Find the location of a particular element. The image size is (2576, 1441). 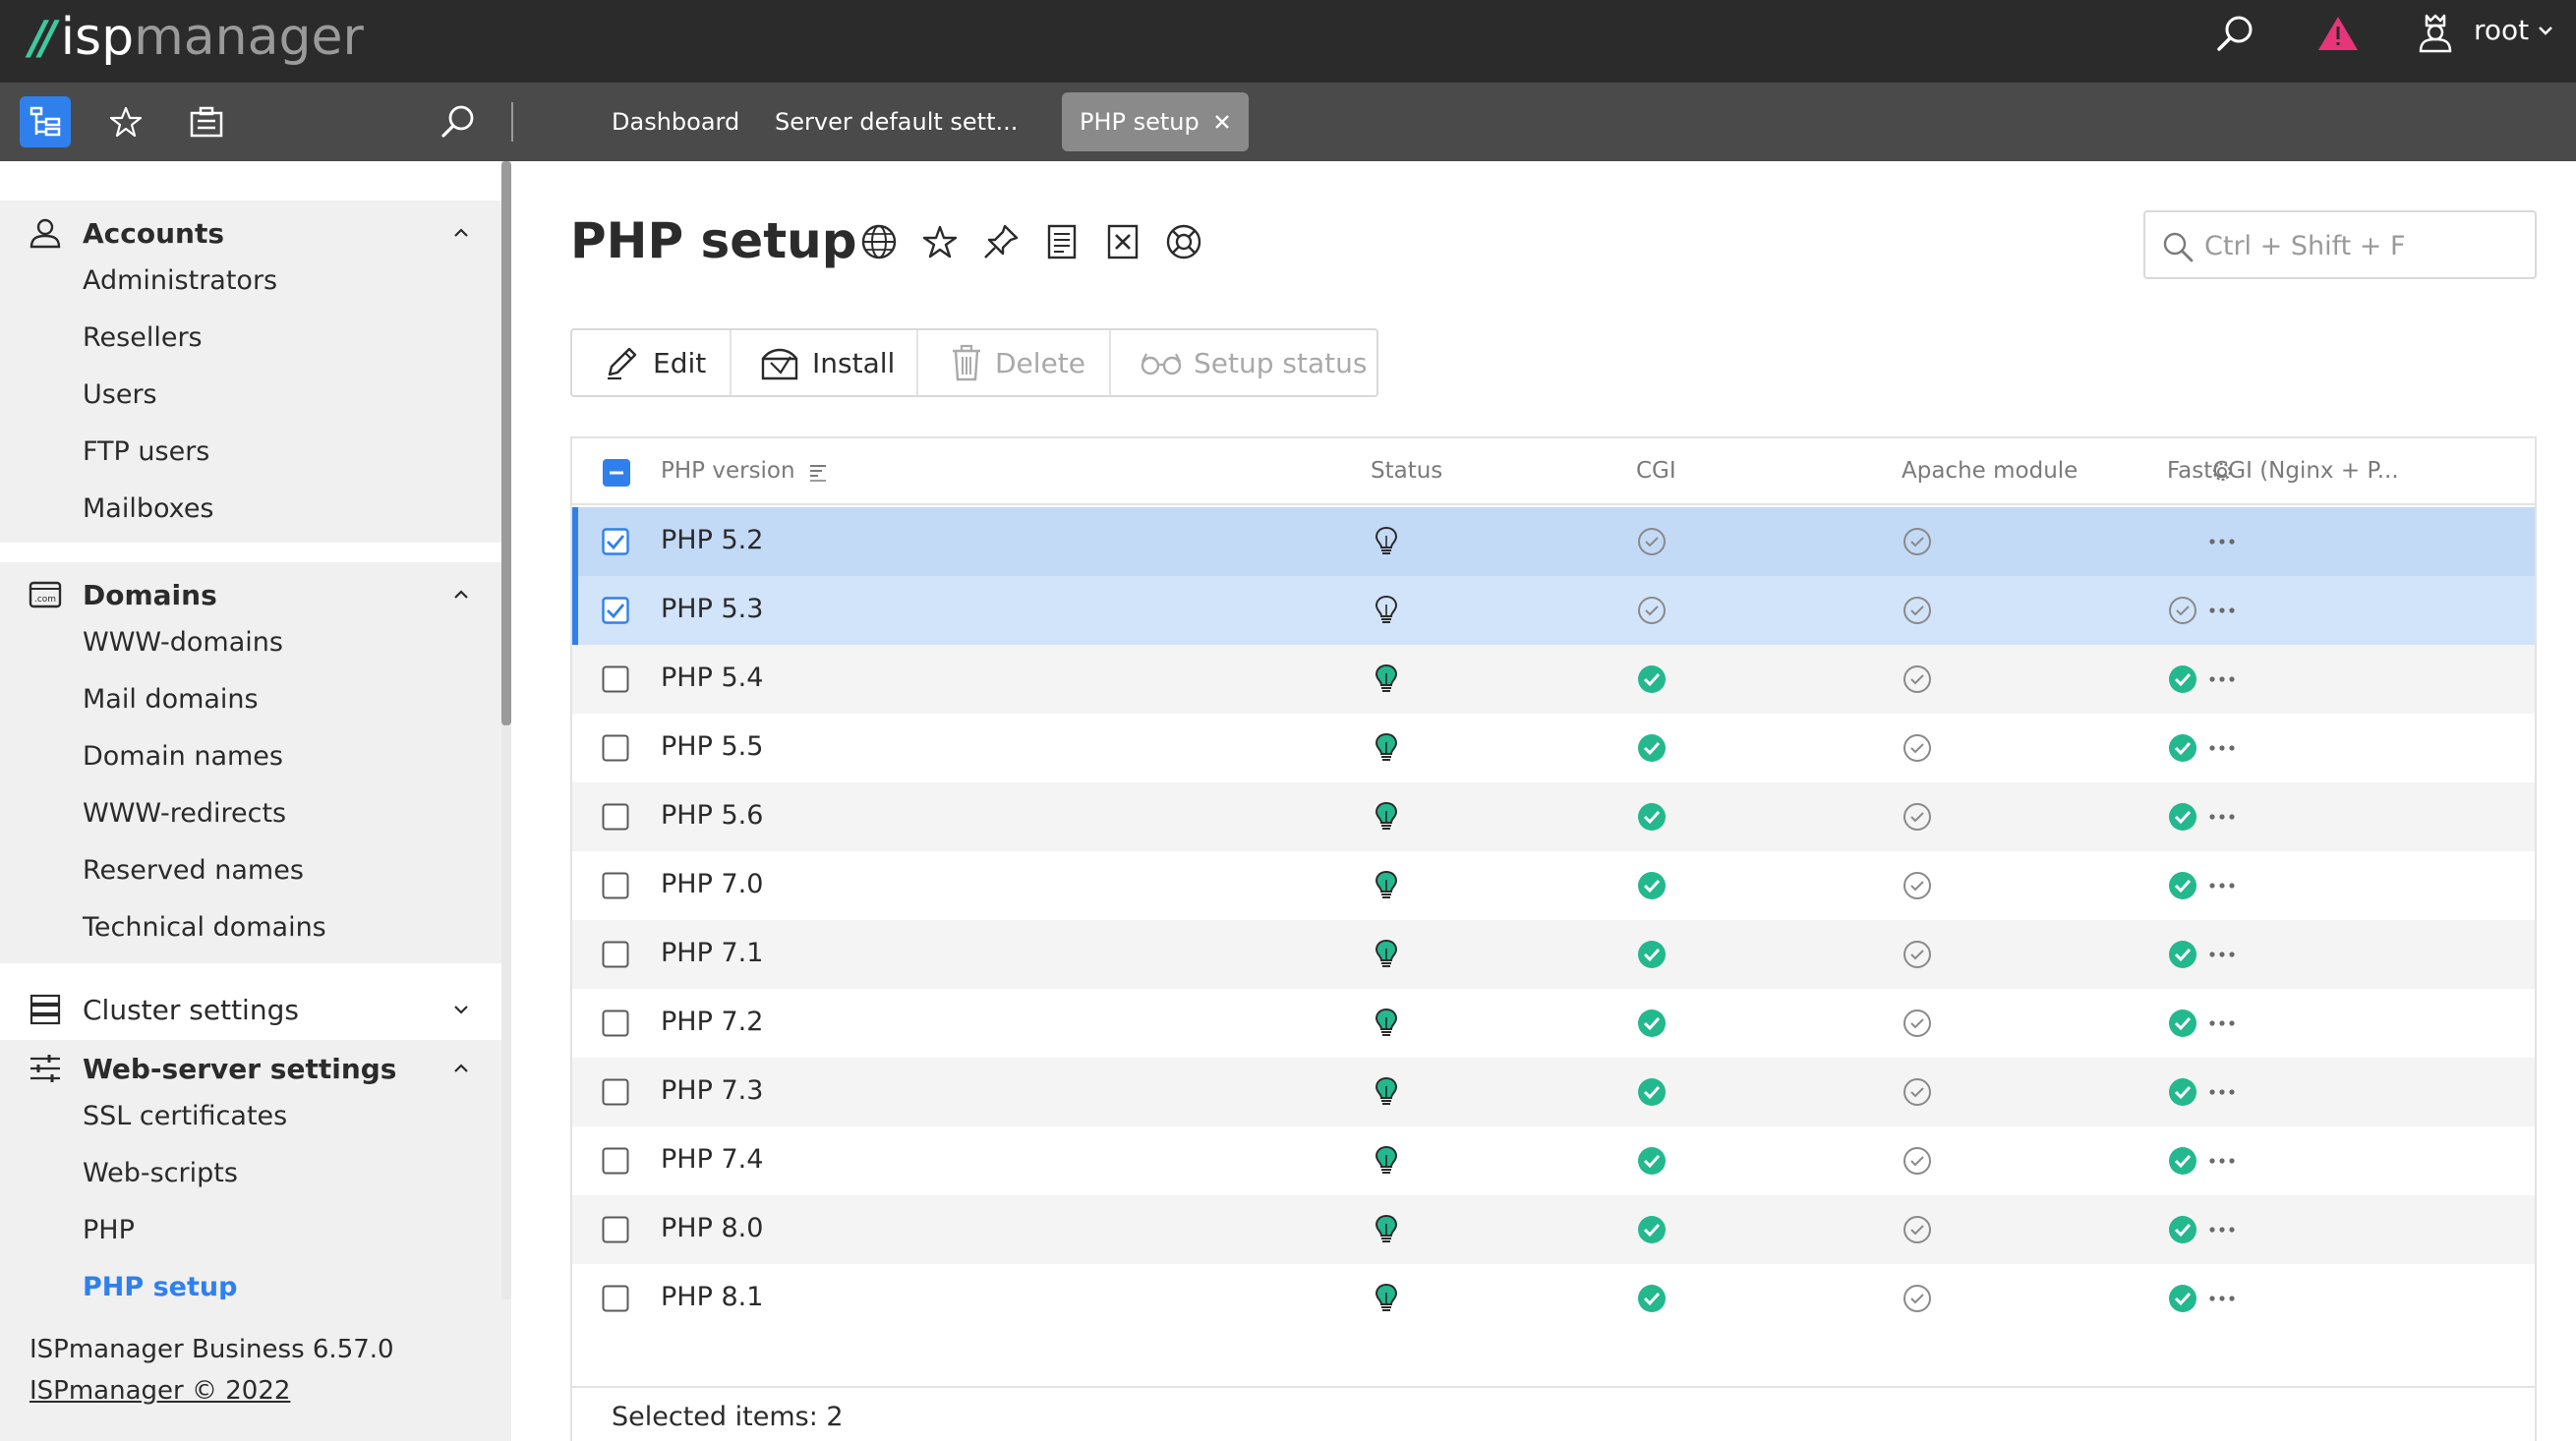

sidebar-group-cluster-settings-header: Cluster settings is located at coordinates (250, 1010).